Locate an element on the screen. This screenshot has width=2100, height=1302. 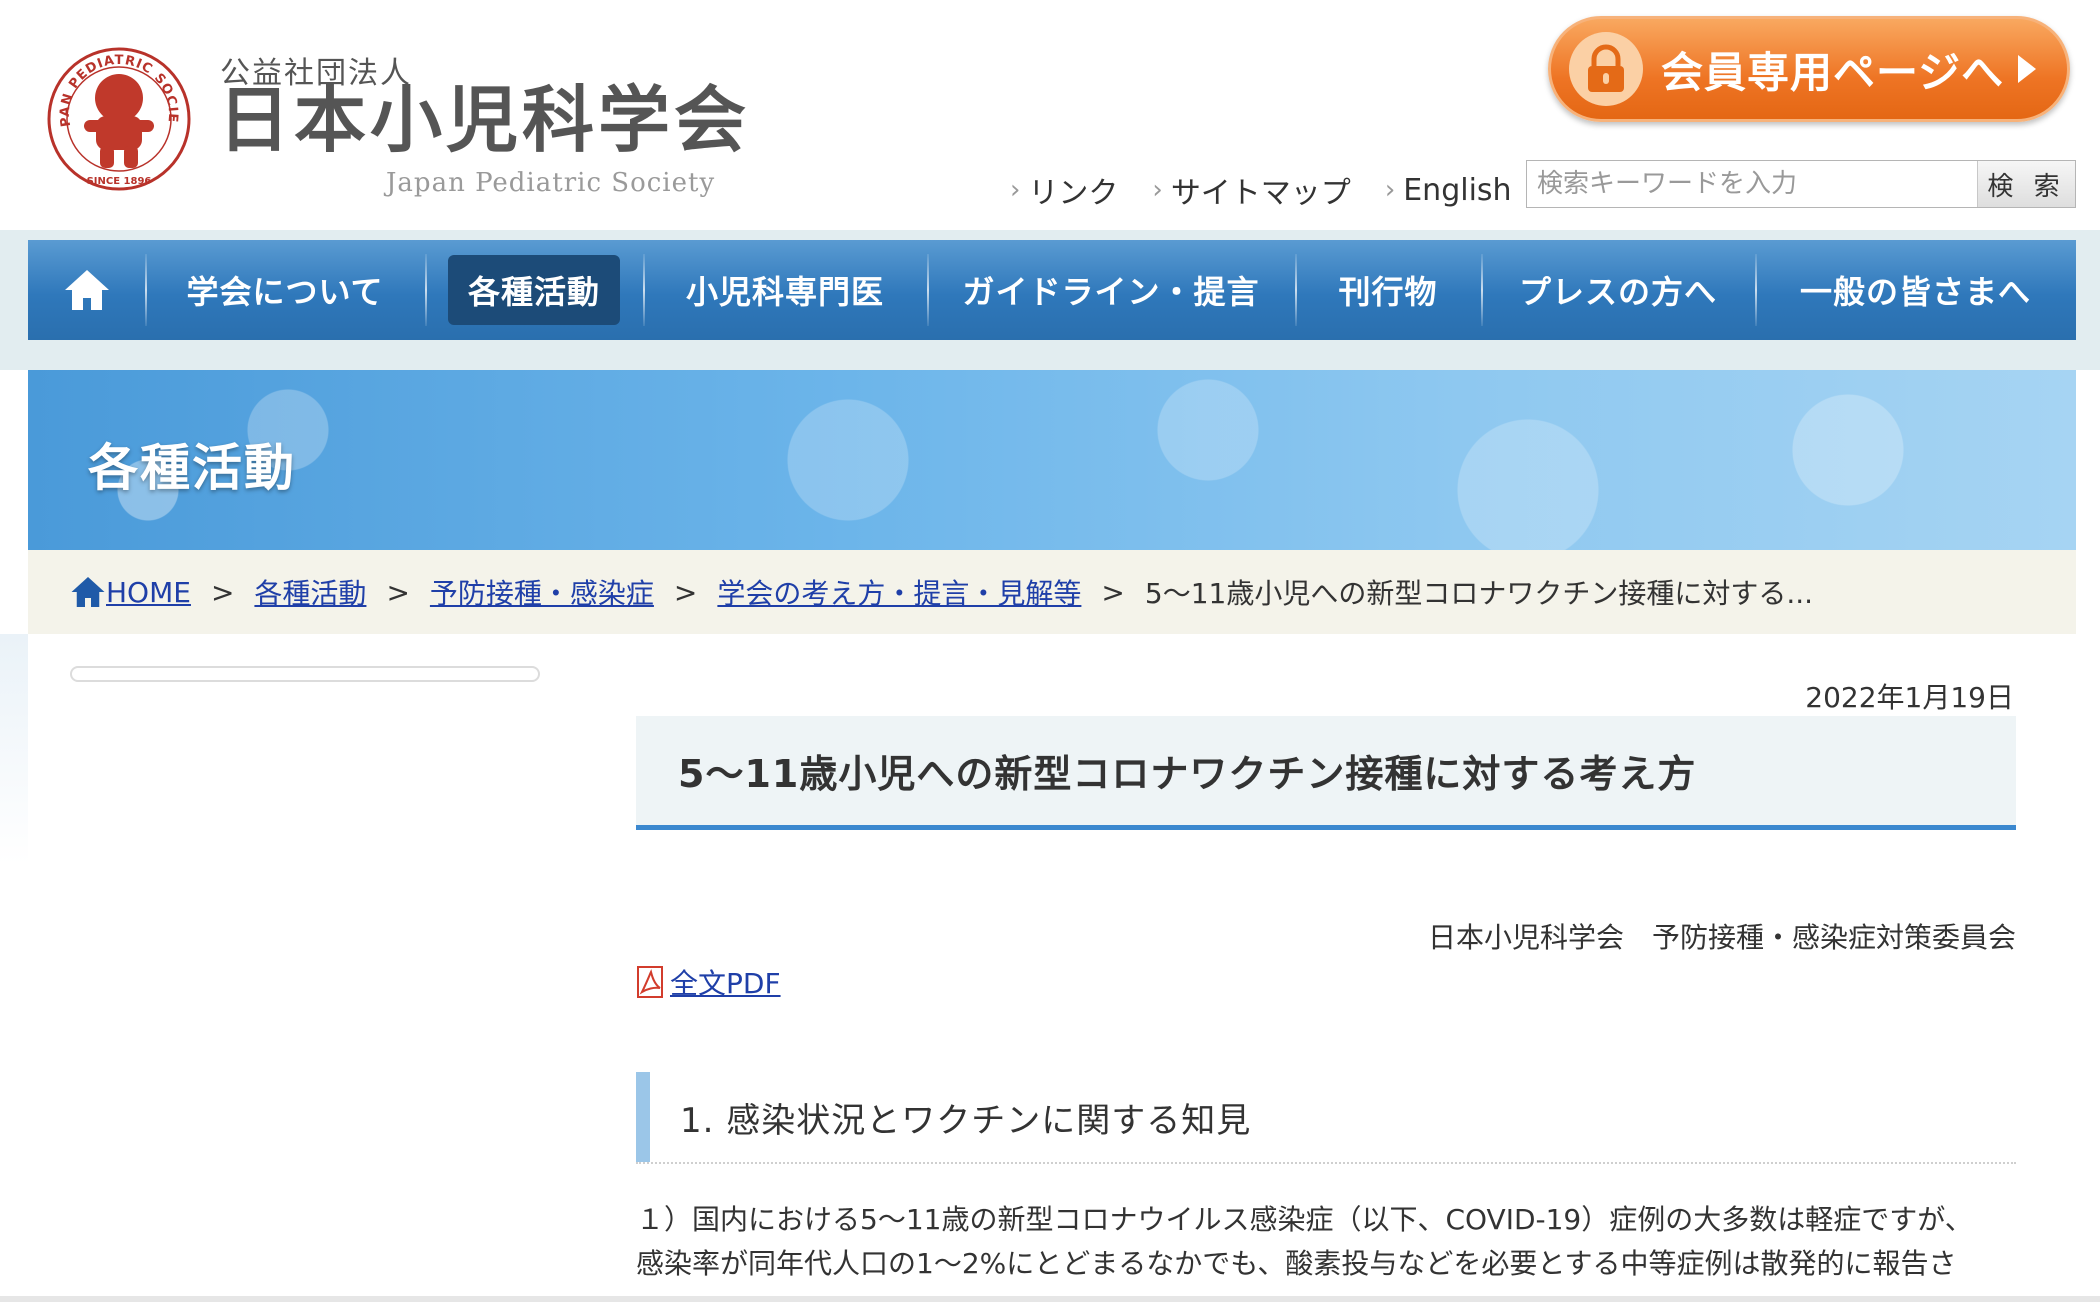
society-seal-logo: JAPAN PEDIATRIC SOCIETY SINCE 1896 is located at coordinates (119, 119).